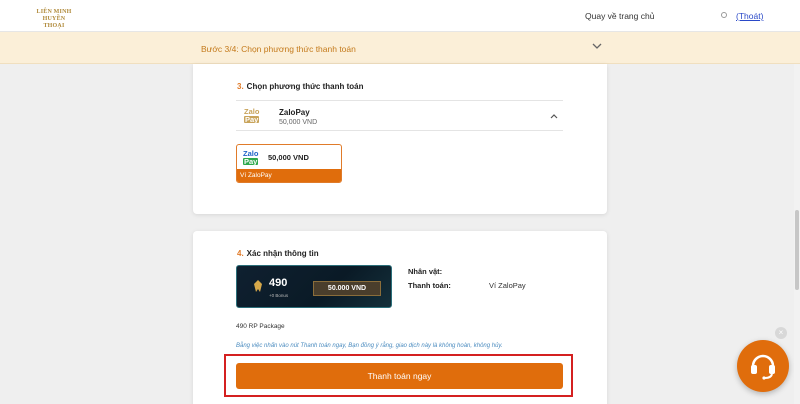 Image resolution: width=800 pixels, height=404 pixels. What do you see at coordinates (305, 86) in the screenshot?
I see `section-title-text: Chọn phương thức thanh toán` at bounding box center [305, 86].